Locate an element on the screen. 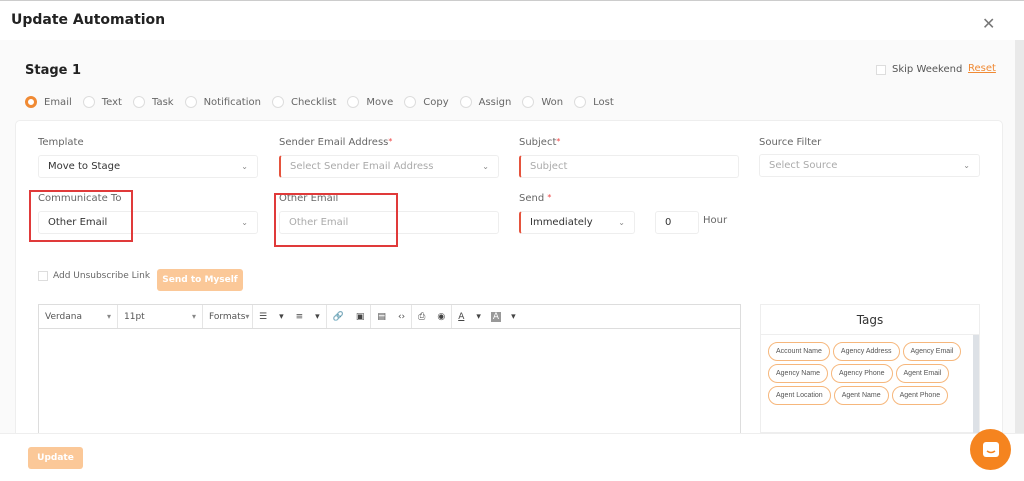  tag-chip: Agent Phone is located at coordinates (920, 395).